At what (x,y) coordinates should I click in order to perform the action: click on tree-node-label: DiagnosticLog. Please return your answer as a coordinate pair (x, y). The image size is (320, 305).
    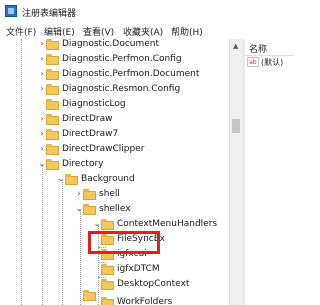
    Looking at the image, I should click on (94, 104).